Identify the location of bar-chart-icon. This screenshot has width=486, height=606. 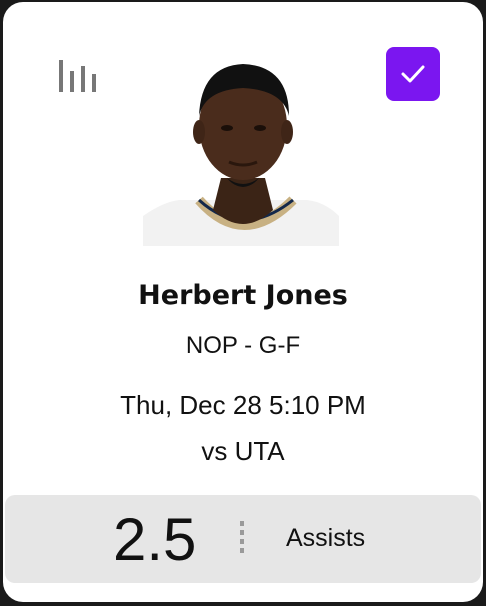
(77, 76).